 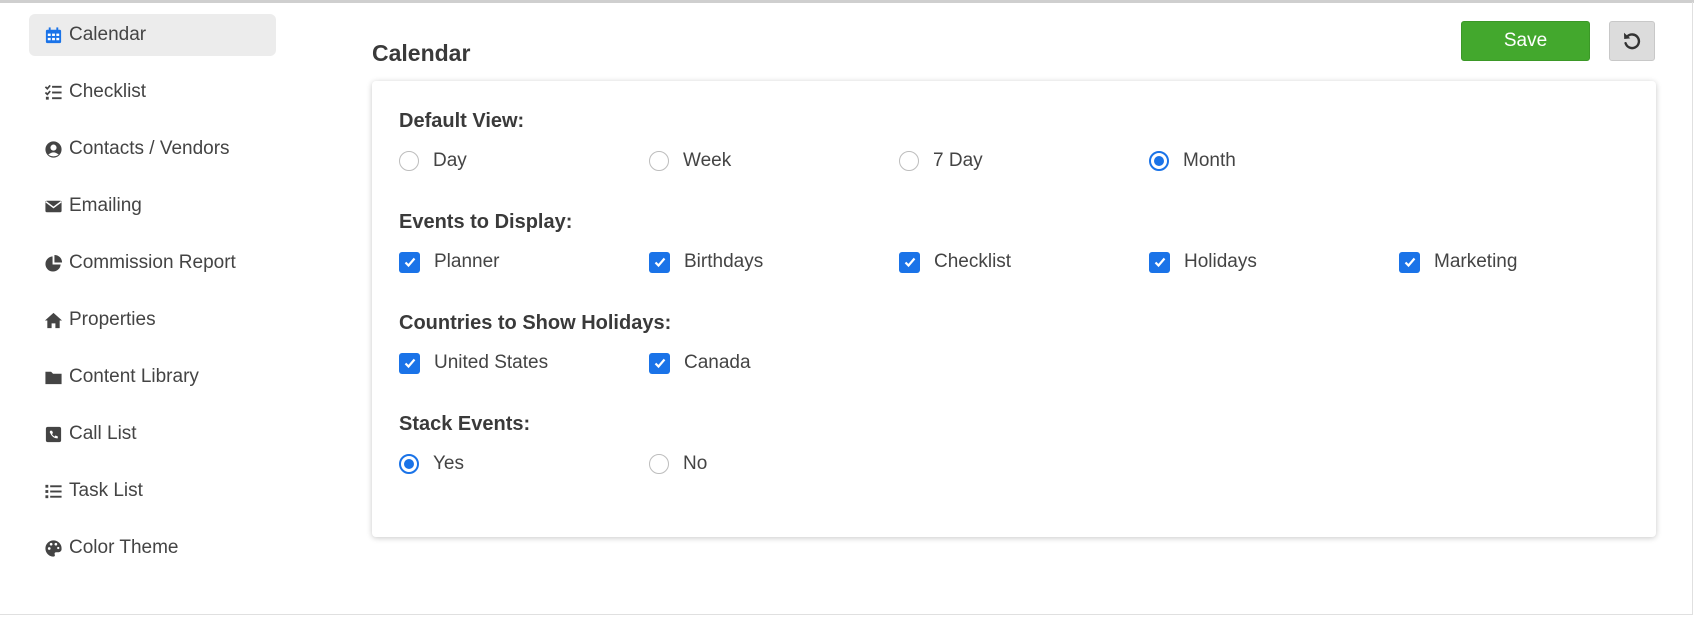 What do you see at coordinates (152, 35) in the screenshot?
I see `sidebar-item-calendar: Calendar` at bounding box center [152, 35].